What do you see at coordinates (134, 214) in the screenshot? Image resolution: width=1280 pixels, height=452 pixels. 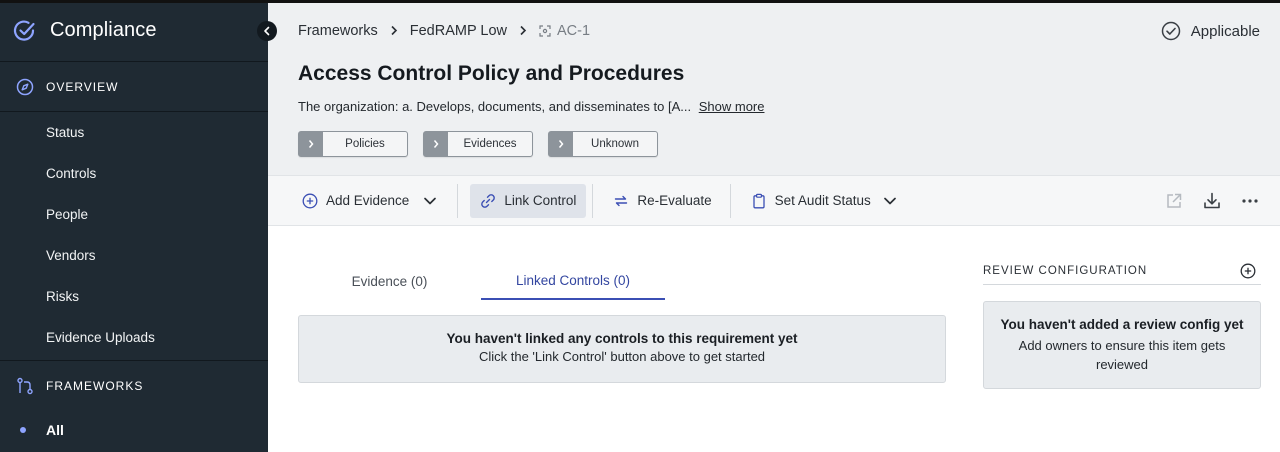 I see `sidebar-item-people: People` at bounding box center [134, 214].